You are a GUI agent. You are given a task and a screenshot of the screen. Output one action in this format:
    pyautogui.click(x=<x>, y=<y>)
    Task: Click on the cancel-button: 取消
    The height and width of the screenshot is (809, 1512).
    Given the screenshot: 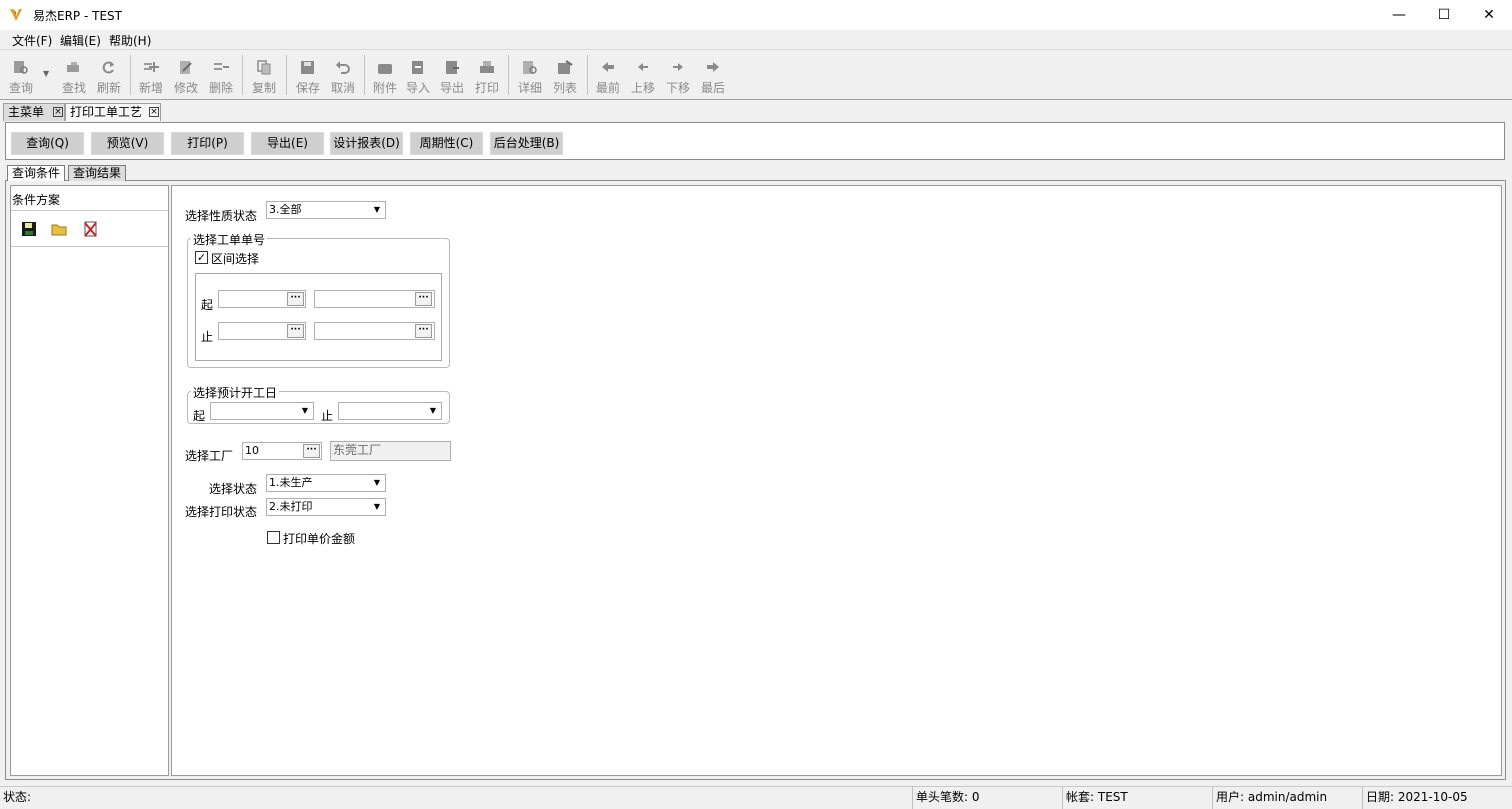 What is the action you would take?
    pyautogui.click(x=343, y=75)
    